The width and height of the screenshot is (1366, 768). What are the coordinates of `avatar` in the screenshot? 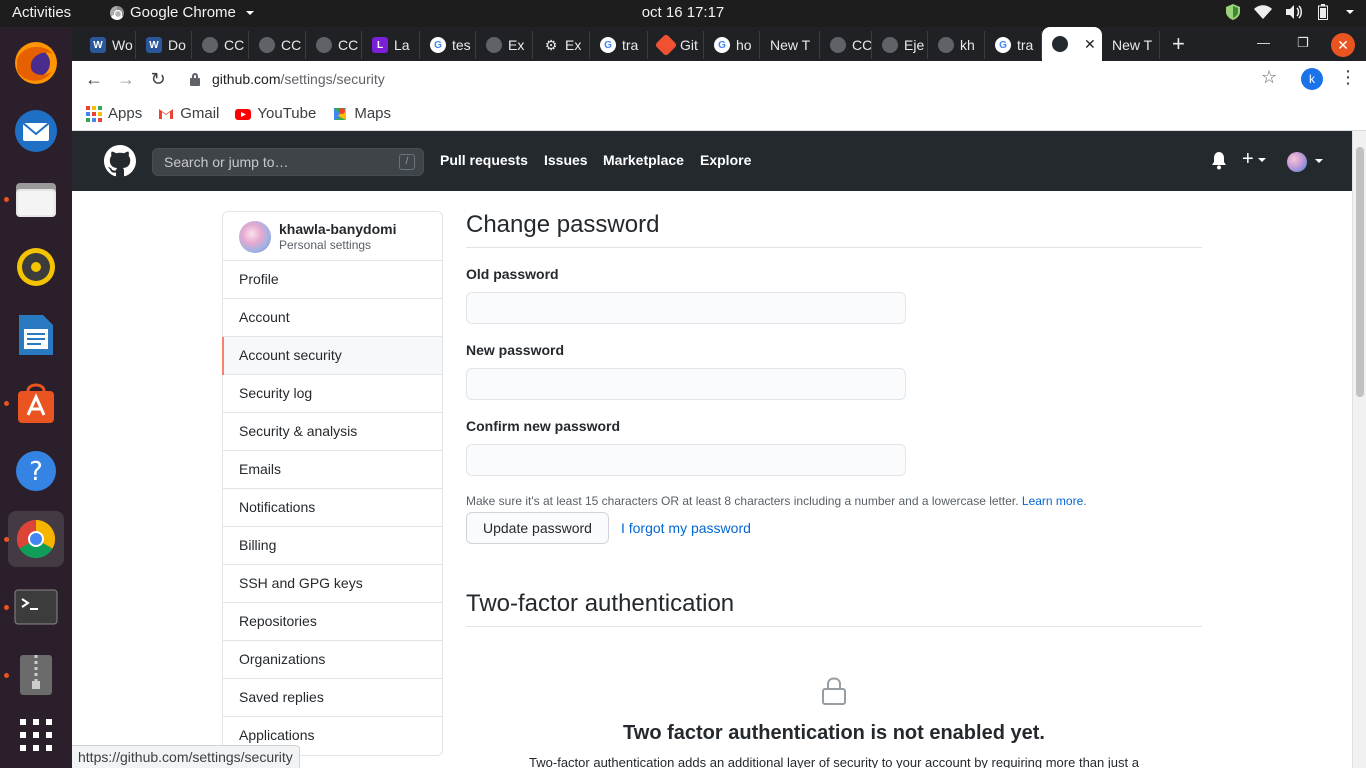 It's located at (255, 237).